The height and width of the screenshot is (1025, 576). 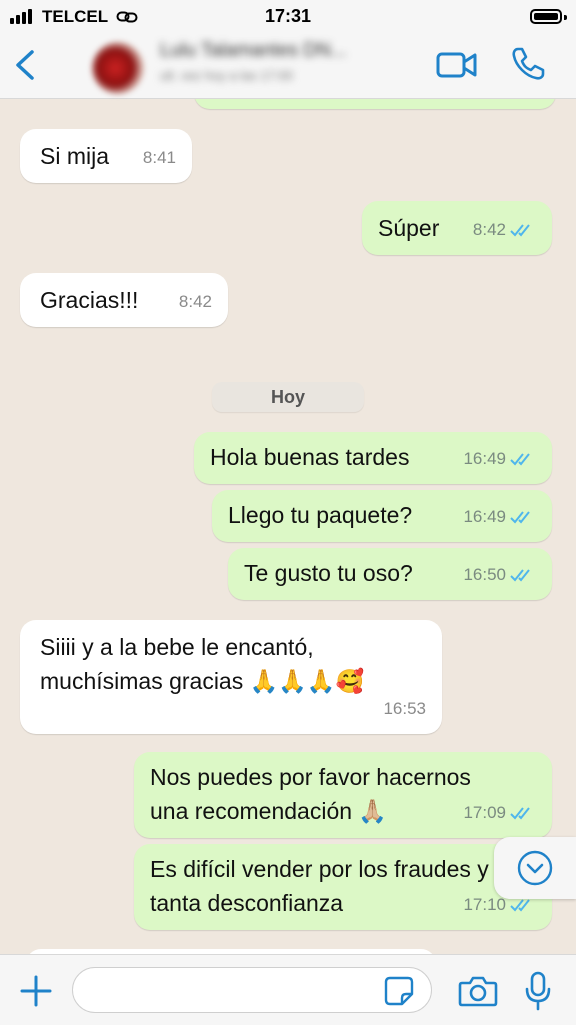 What do you see at coordinates (484, 574) in the screenshot?
I see `message-time: 16:50` at bounding box center [484, 574].